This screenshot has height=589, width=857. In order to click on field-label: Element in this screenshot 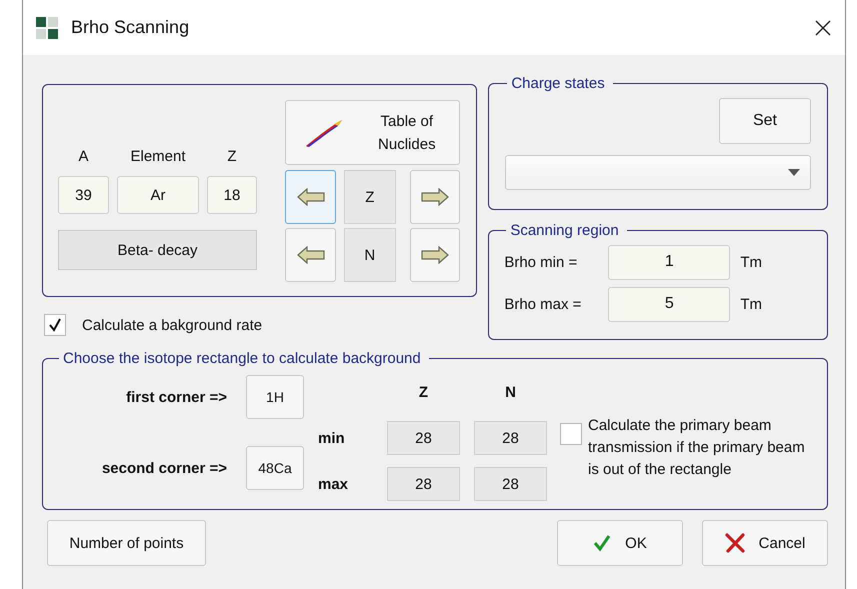, I will do `click(158, 157)`.